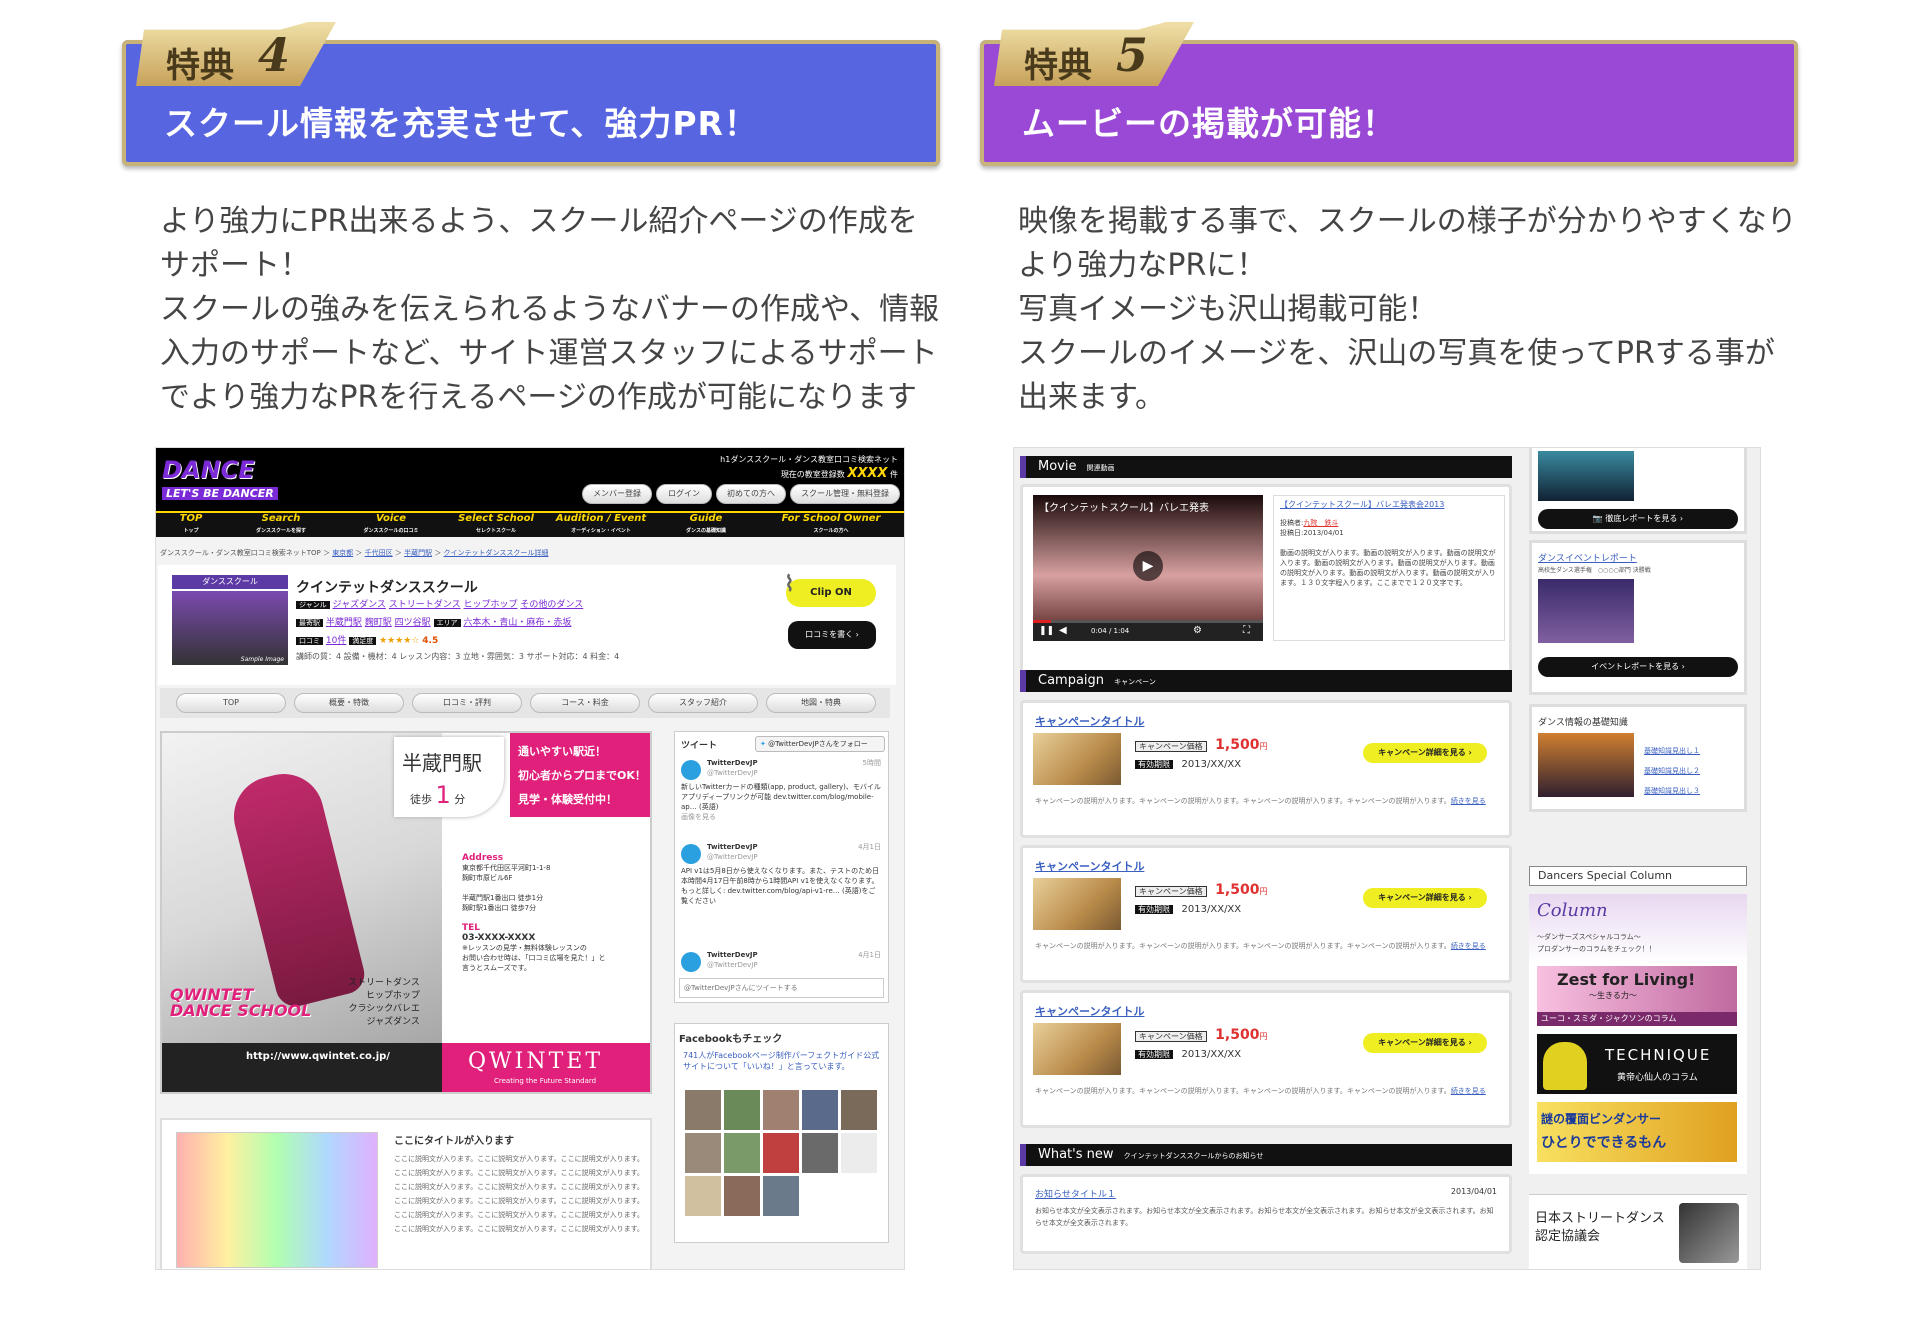  I want to click on gnav-search: Search ダンススクールを探す, so click(281, 525).